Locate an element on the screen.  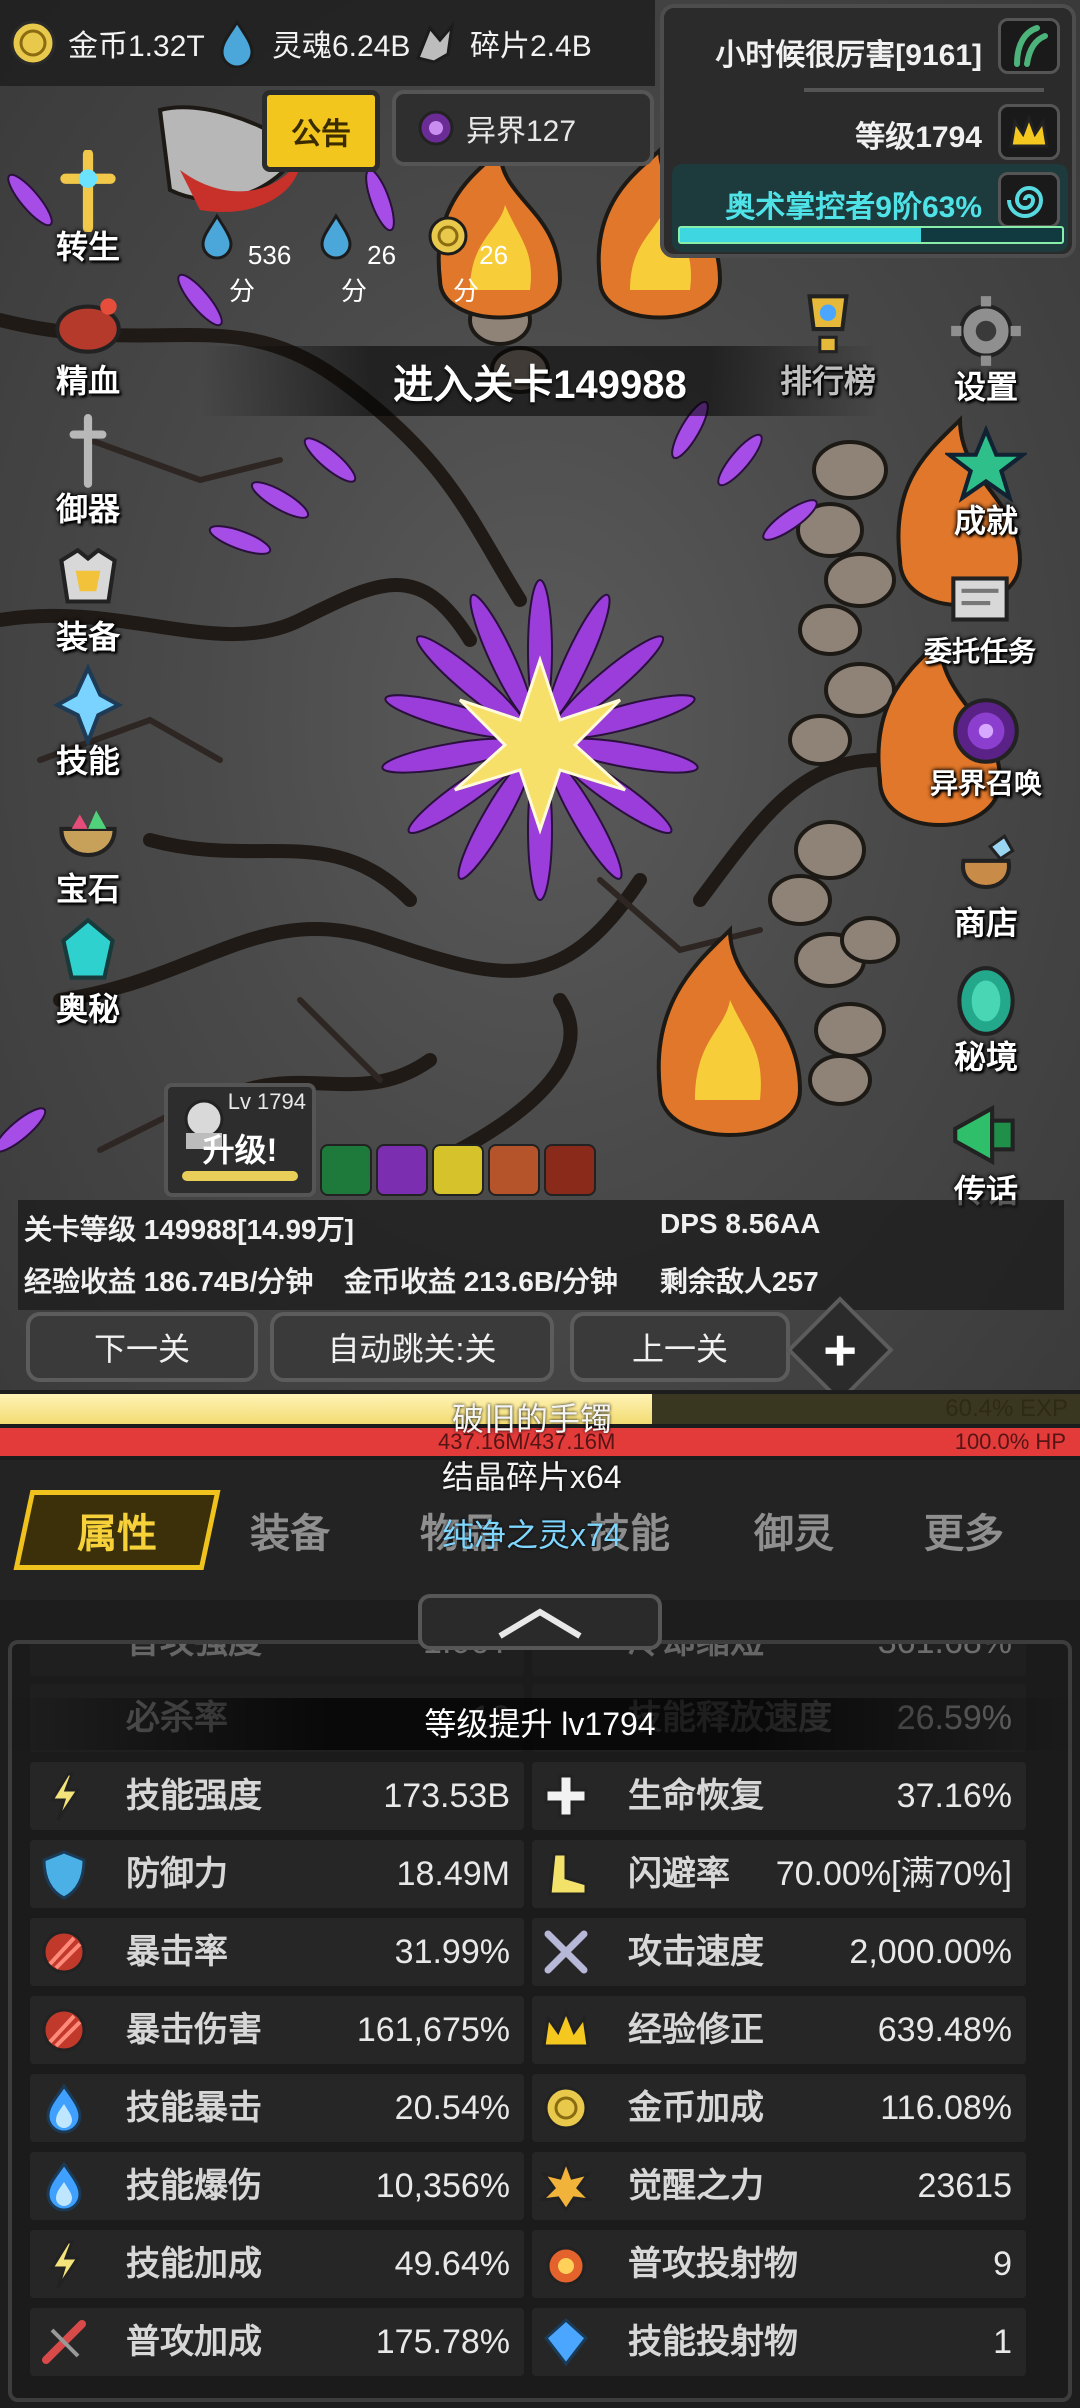
stat-name: 生命恢复 is located at coordinates (696, 1796).